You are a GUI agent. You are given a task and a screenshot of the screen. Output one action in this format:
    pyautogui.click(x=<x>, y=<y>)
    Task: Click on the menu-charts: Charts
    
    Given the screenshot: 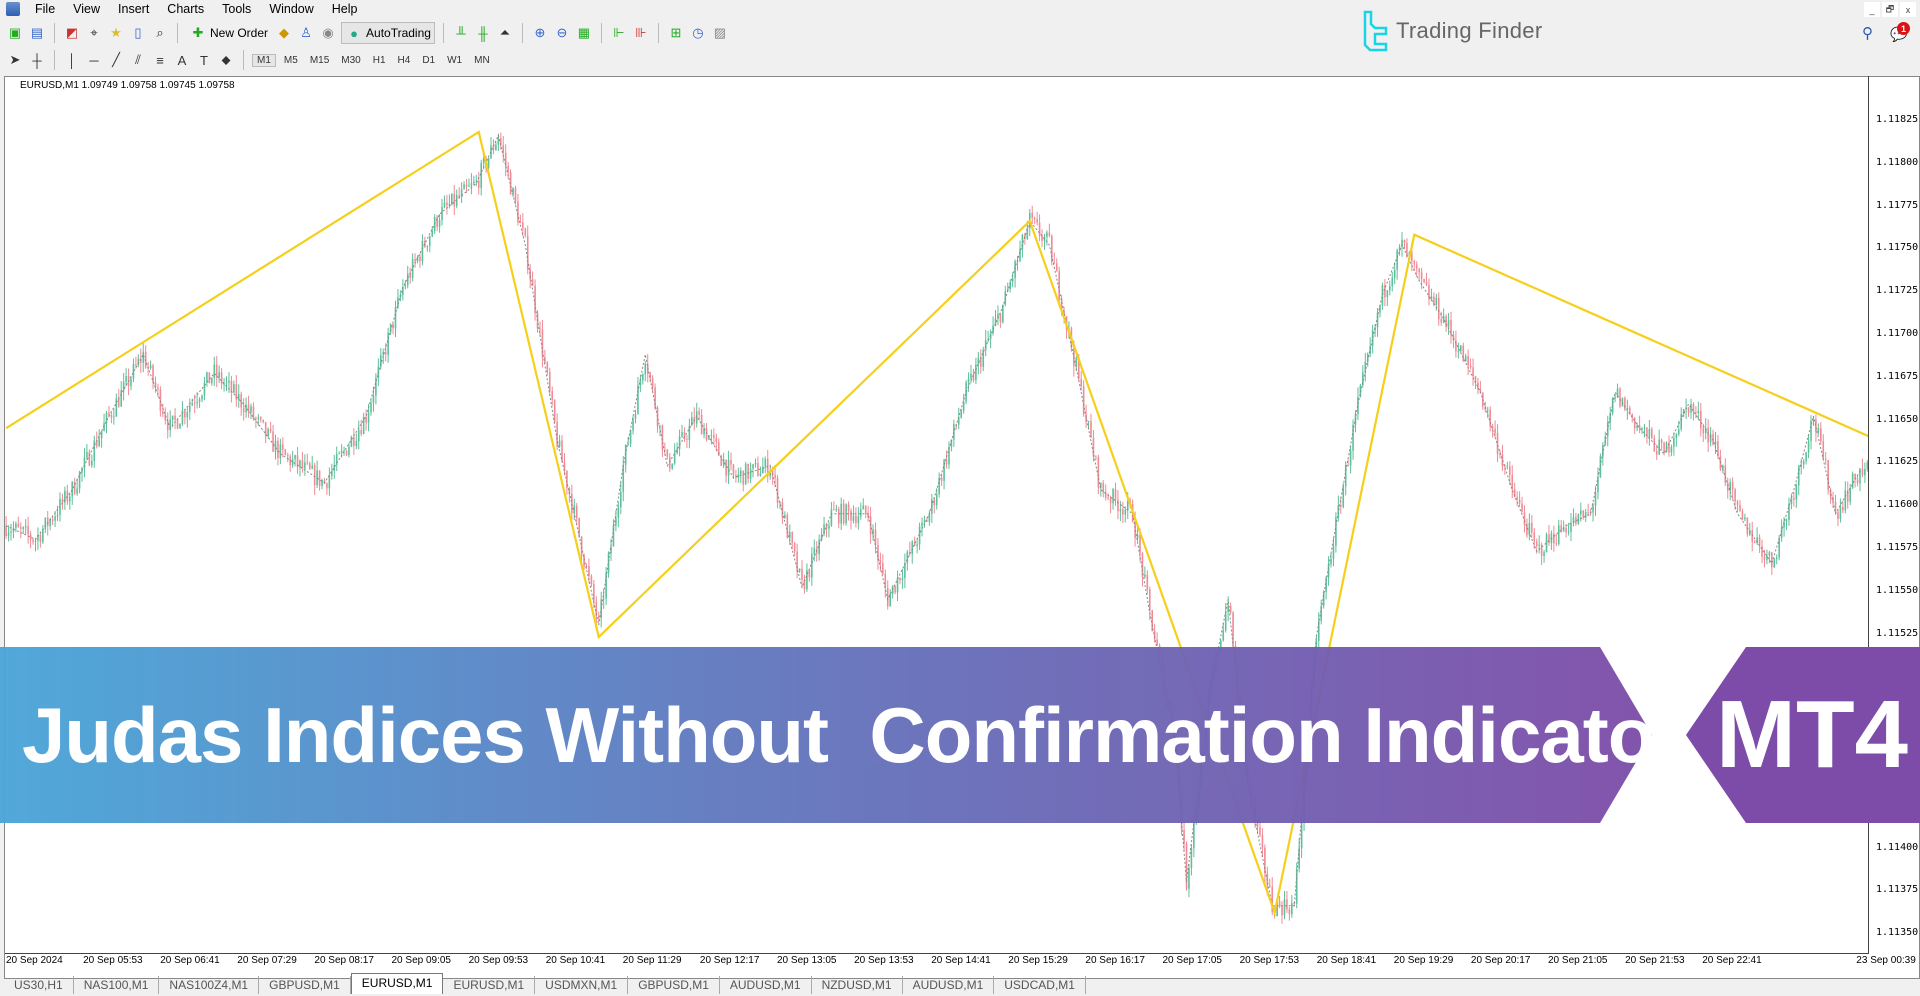 What is the action you would take?
    pyautogui.click(x=185, y=9)
    